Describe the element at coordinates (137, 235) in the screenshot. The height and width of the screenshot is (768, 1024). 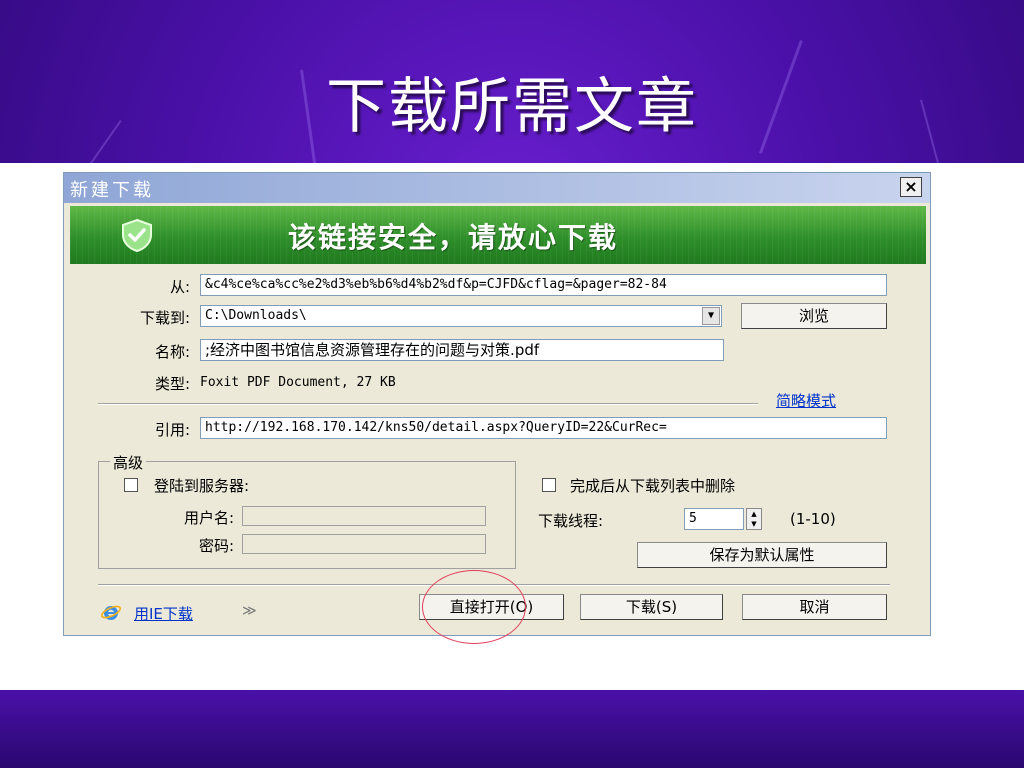
I see `shield-check-icon` at that location.